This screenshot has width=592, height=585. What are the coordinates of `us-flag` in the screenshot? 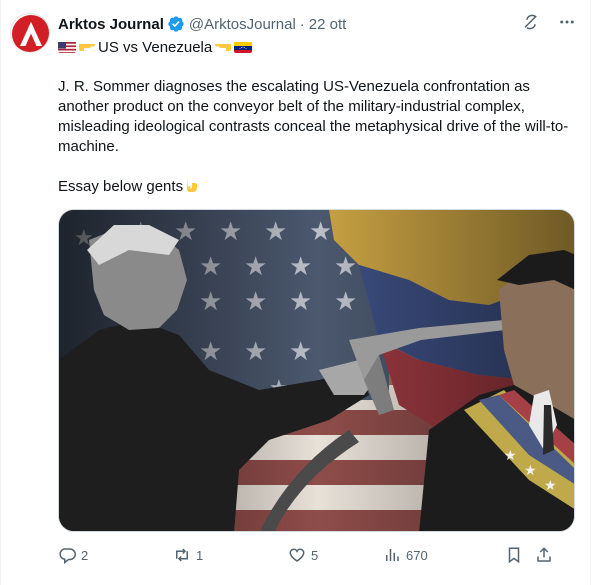 It's located at (67, 47).